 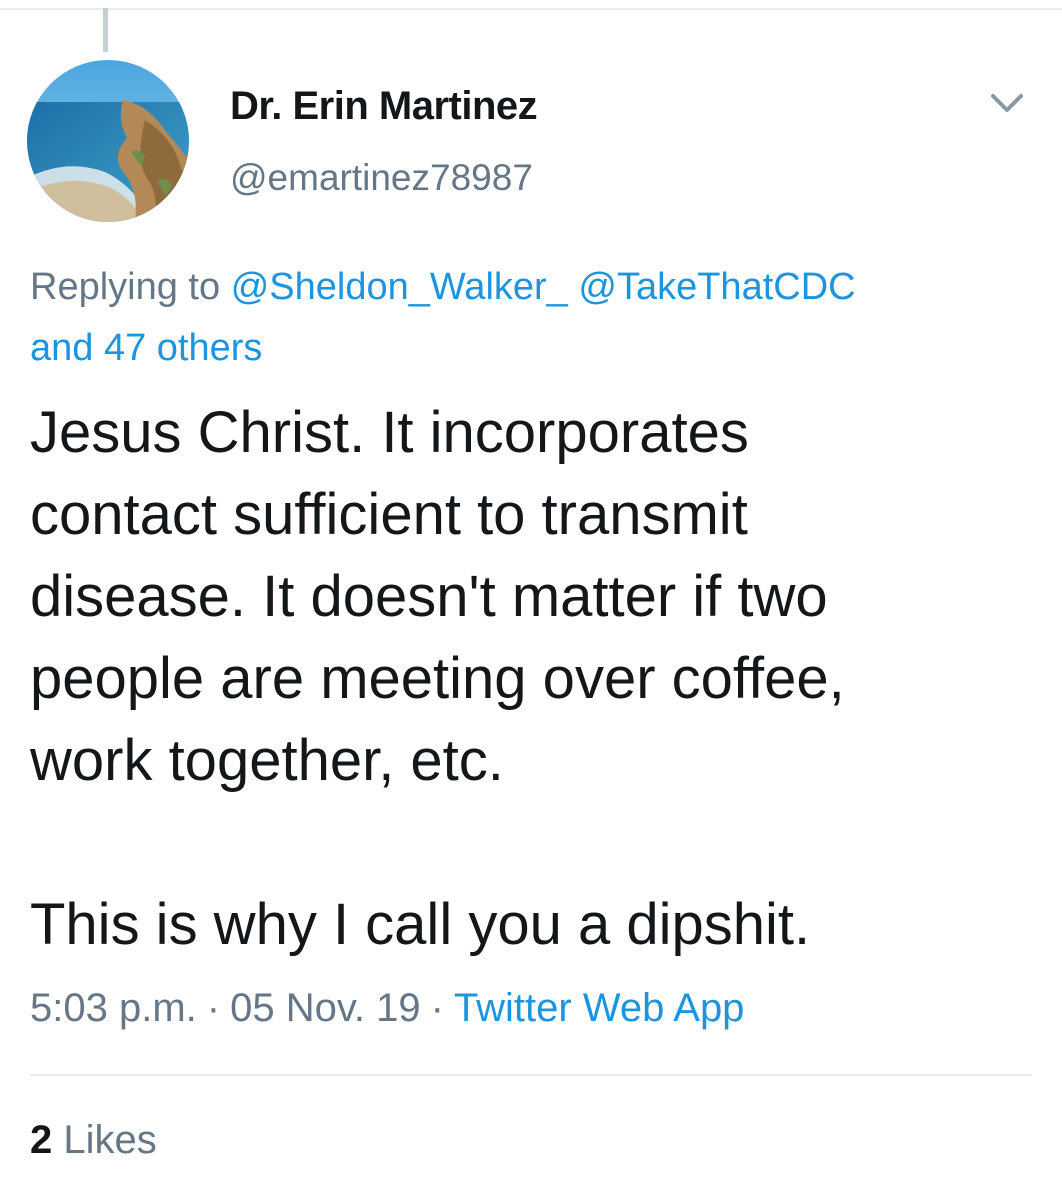 I want to click on author-handle: @emartinez78987, so click(x=381, y=178).